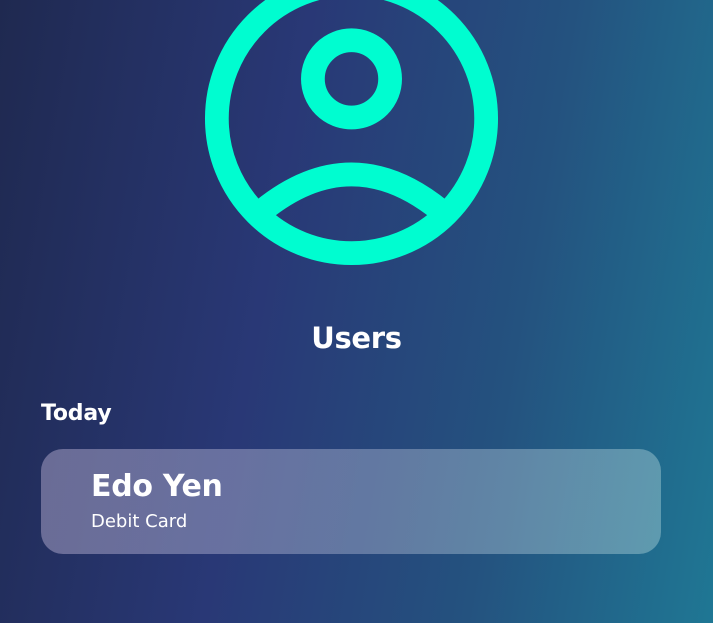  Describe the element at coordinates (76, 413) in the screenshot. I see `section-label-today: Today` at that location.